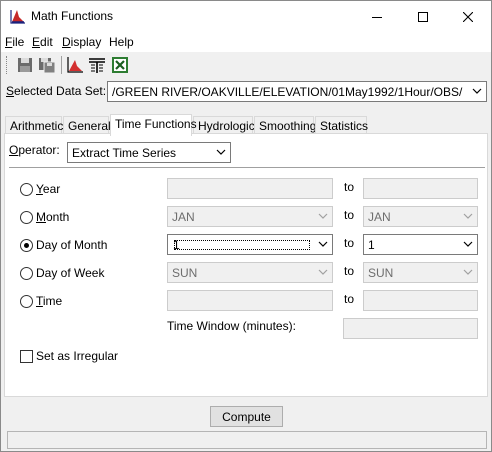 Image resolution: width=492 pixels, height=452 pixels. I want to click on close-icon, so click(468, 16).